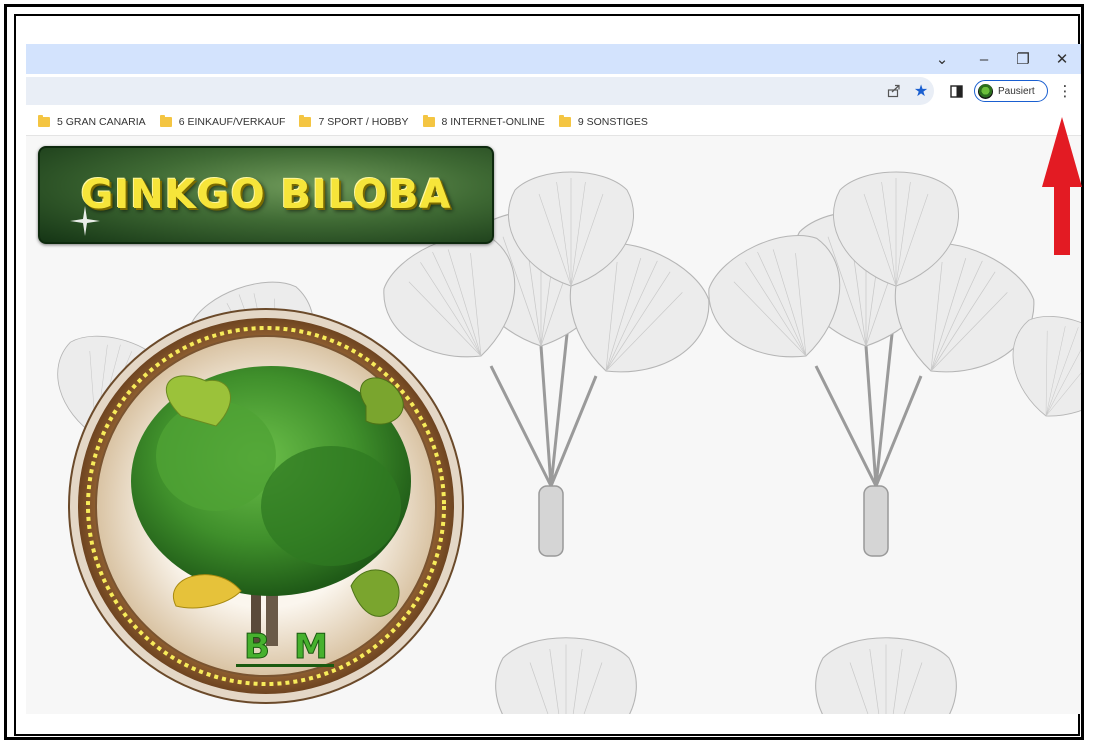 The width and height of the screenshot is (1094, 746). I want to click on ginkgo-biloba-banner: GINKGO BILOBA, so click(266, 195).